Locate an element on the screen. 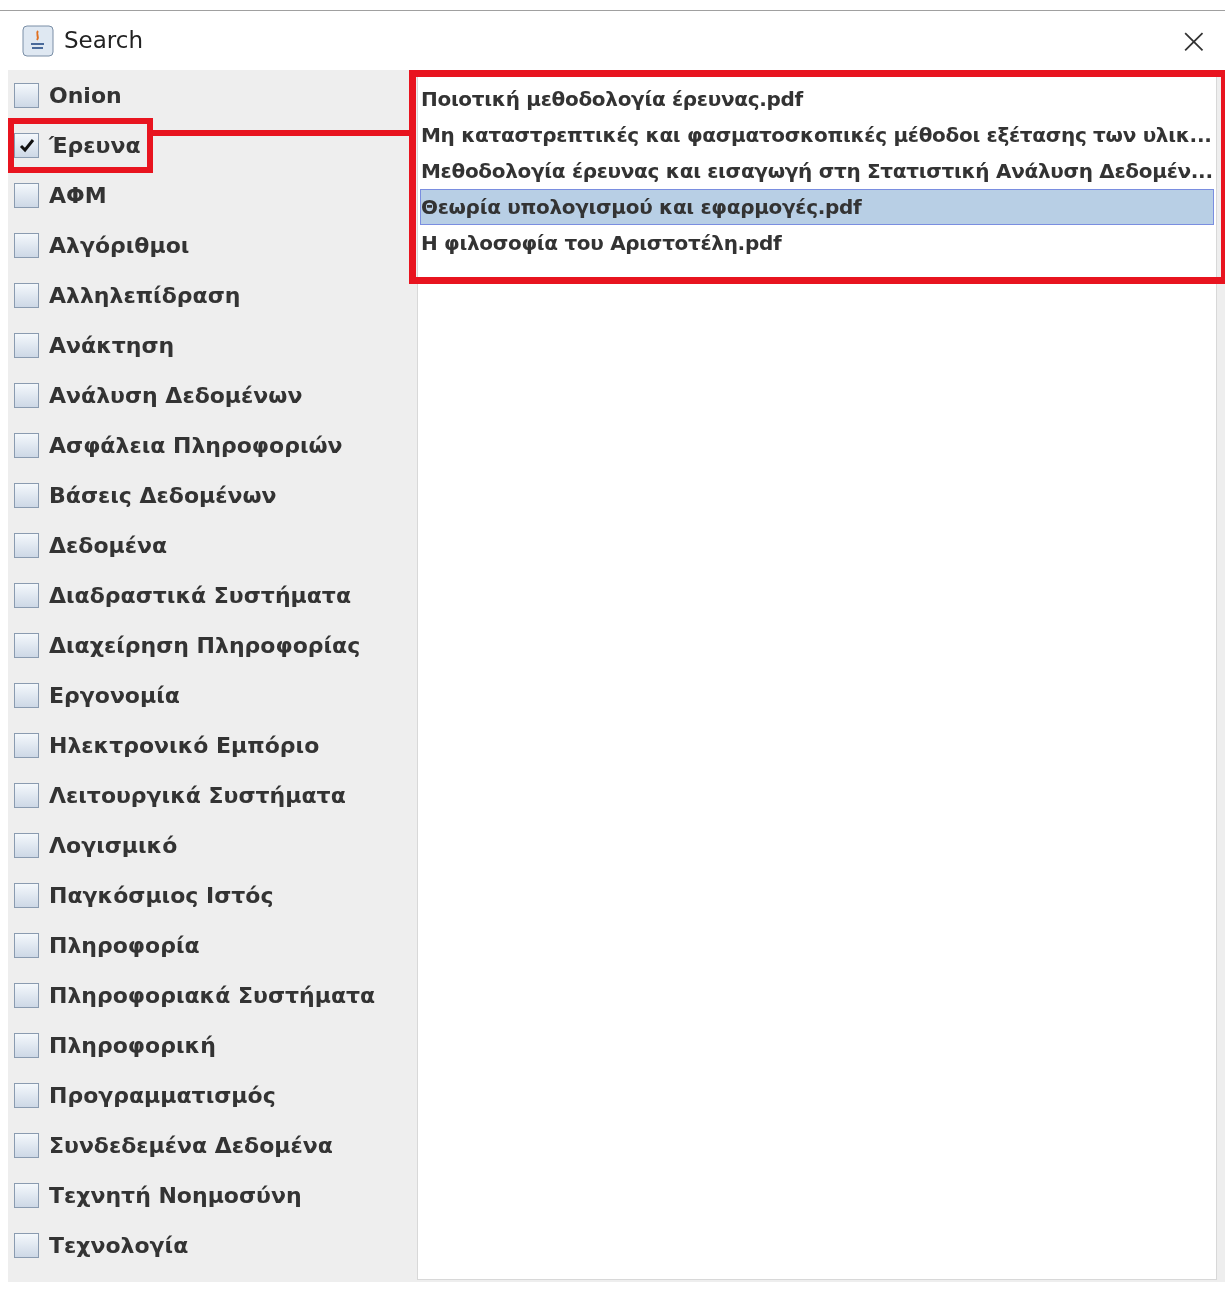 This screenshot has height=1291, width=1225. category-checkbox: Διαδραστικά Συστήματα is located at coordinates (212, 595).